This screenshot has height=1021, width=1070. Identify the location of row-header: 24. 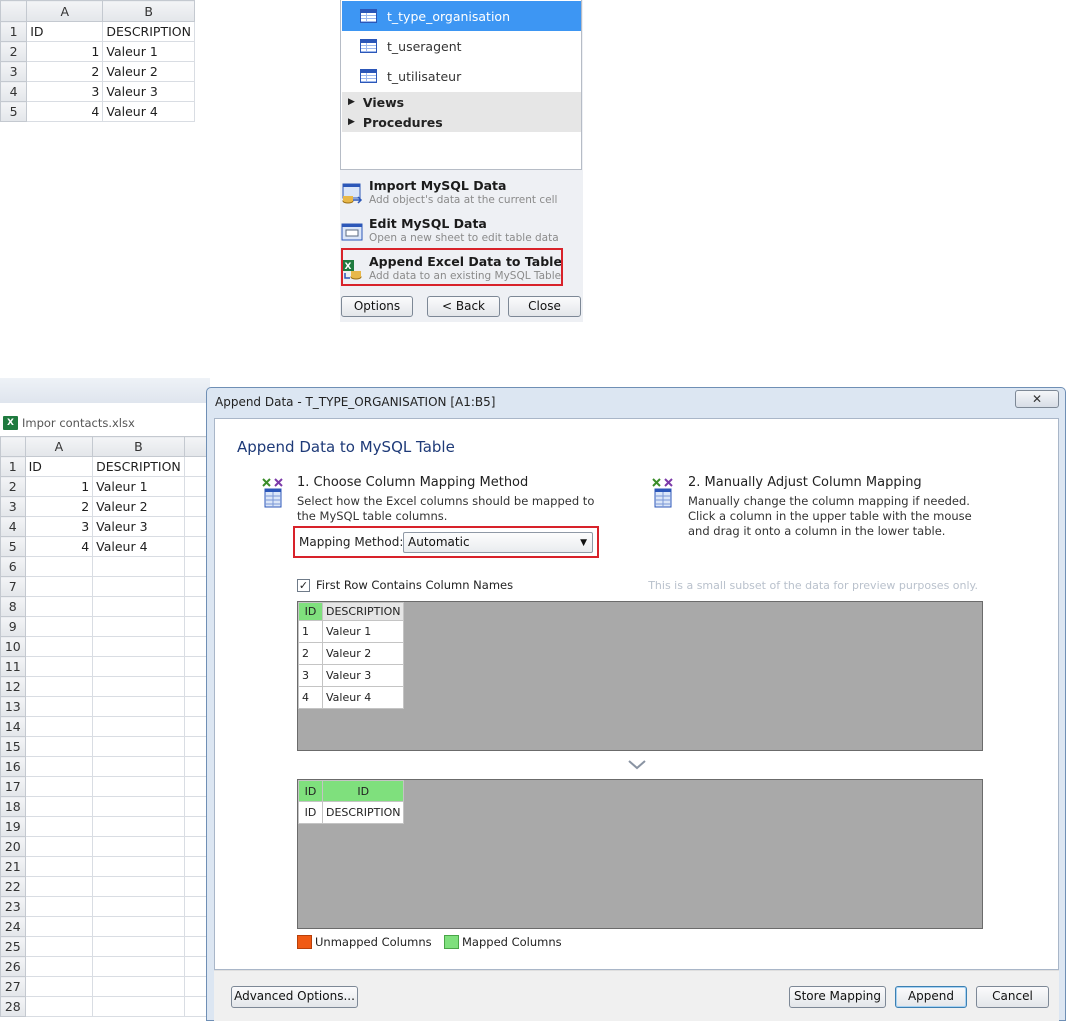
(13, 926).